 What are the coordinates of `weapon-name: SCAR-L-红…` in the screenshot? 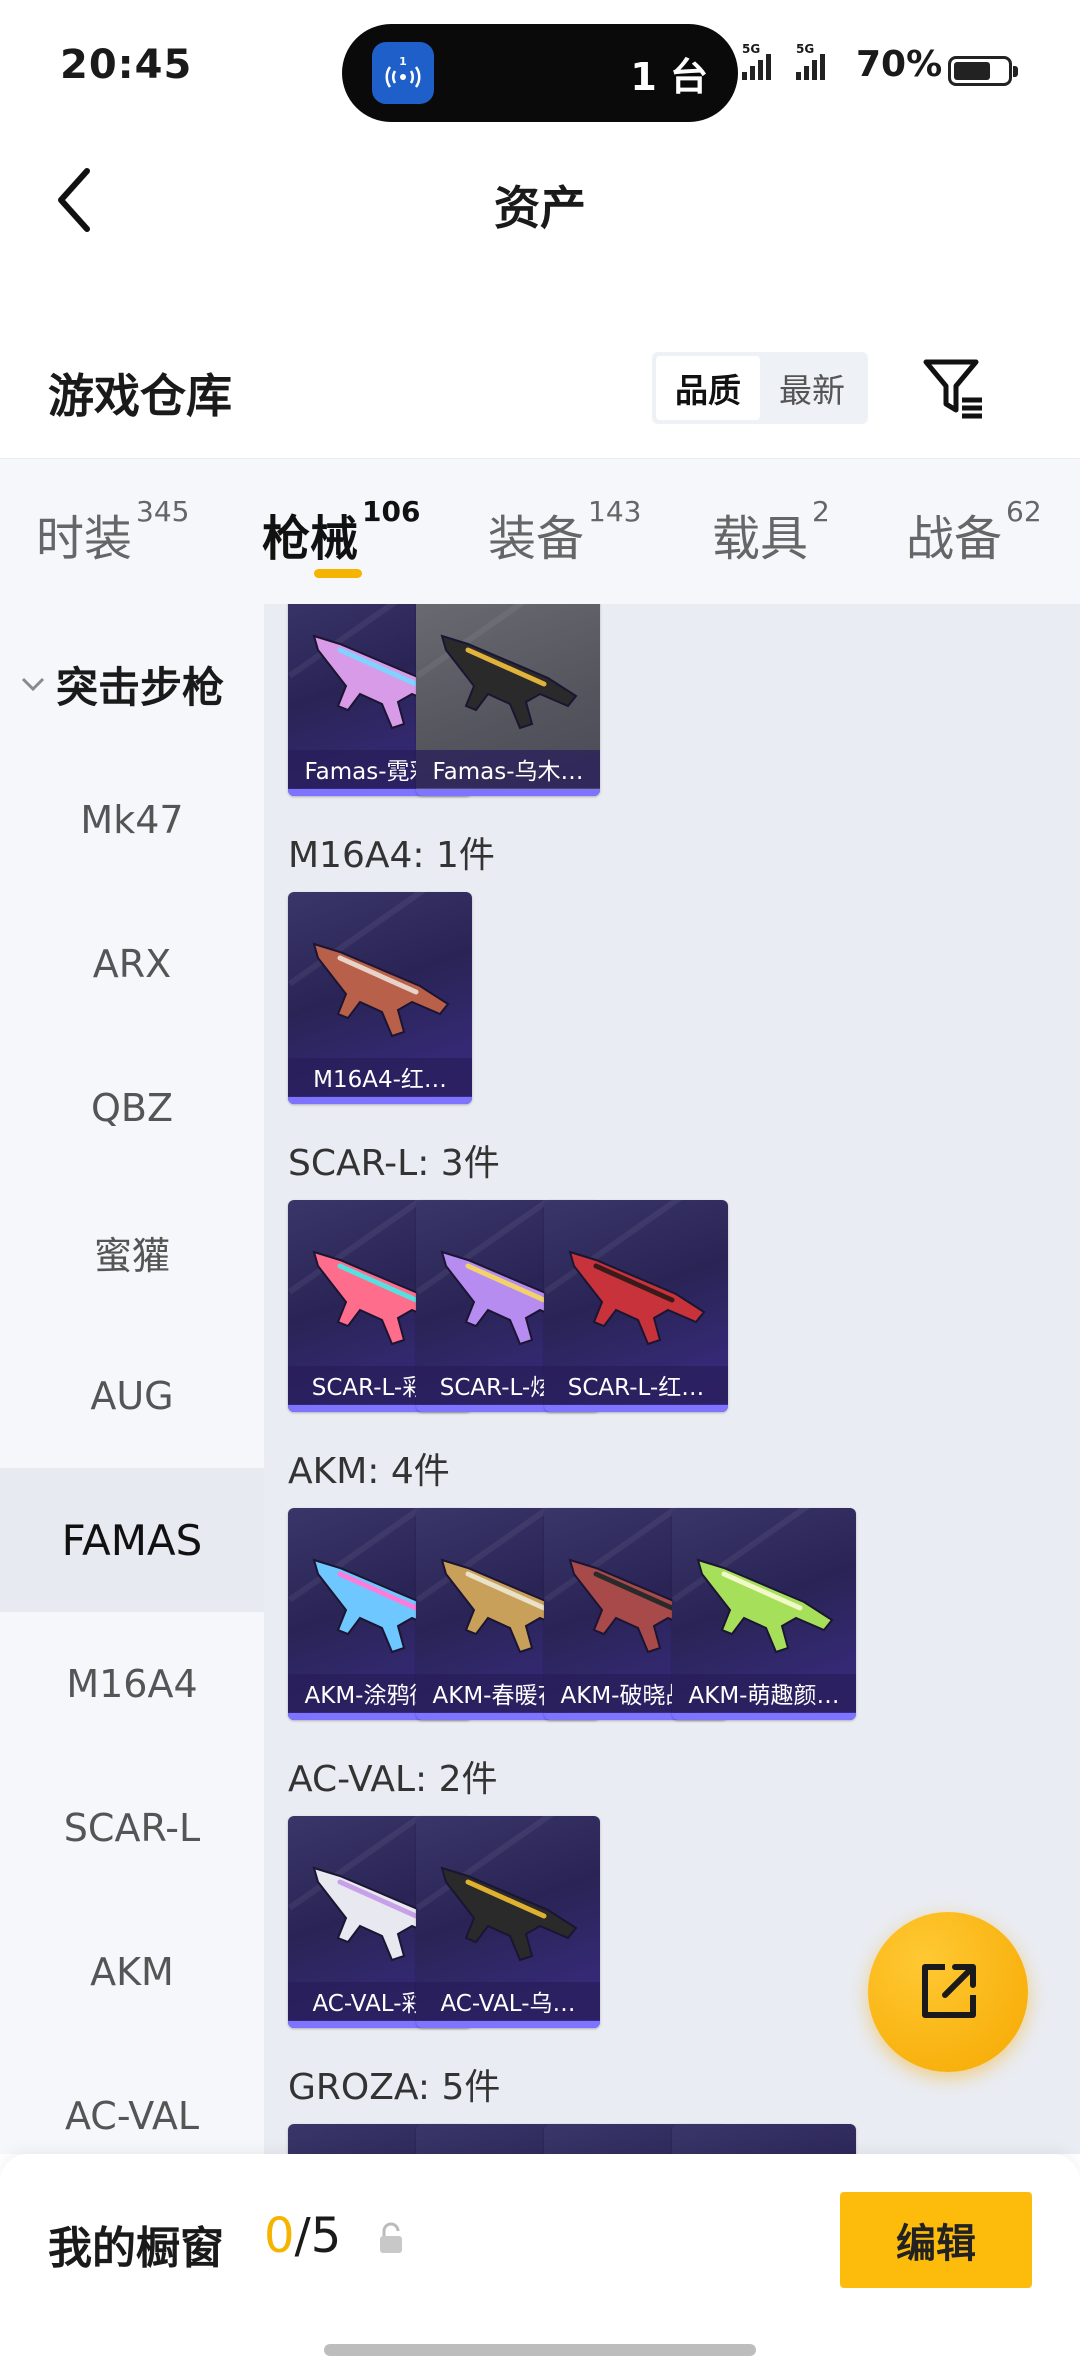 It's located at (636, 1385).